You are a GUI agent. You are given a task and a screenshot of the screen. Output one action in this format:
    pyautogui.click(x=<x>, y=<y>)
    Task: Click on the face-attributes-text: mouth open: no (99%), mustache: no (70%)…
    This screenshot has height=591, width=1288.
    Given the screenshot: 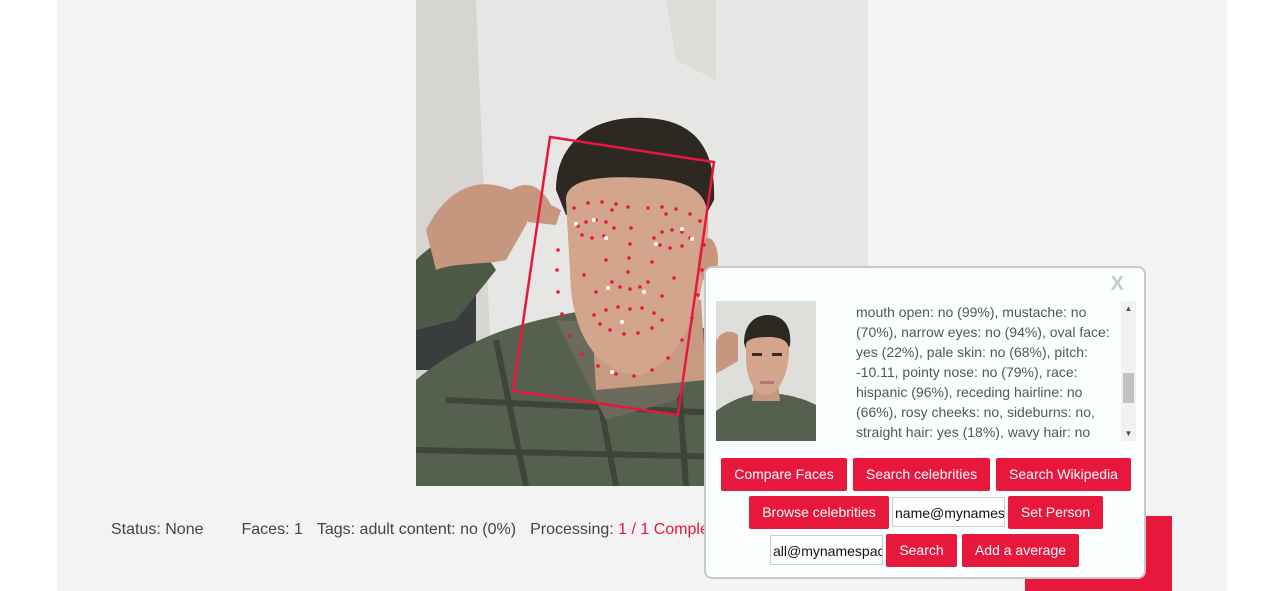 What is the action you would take?
    pyautogui.click(x=983, y=372)
    